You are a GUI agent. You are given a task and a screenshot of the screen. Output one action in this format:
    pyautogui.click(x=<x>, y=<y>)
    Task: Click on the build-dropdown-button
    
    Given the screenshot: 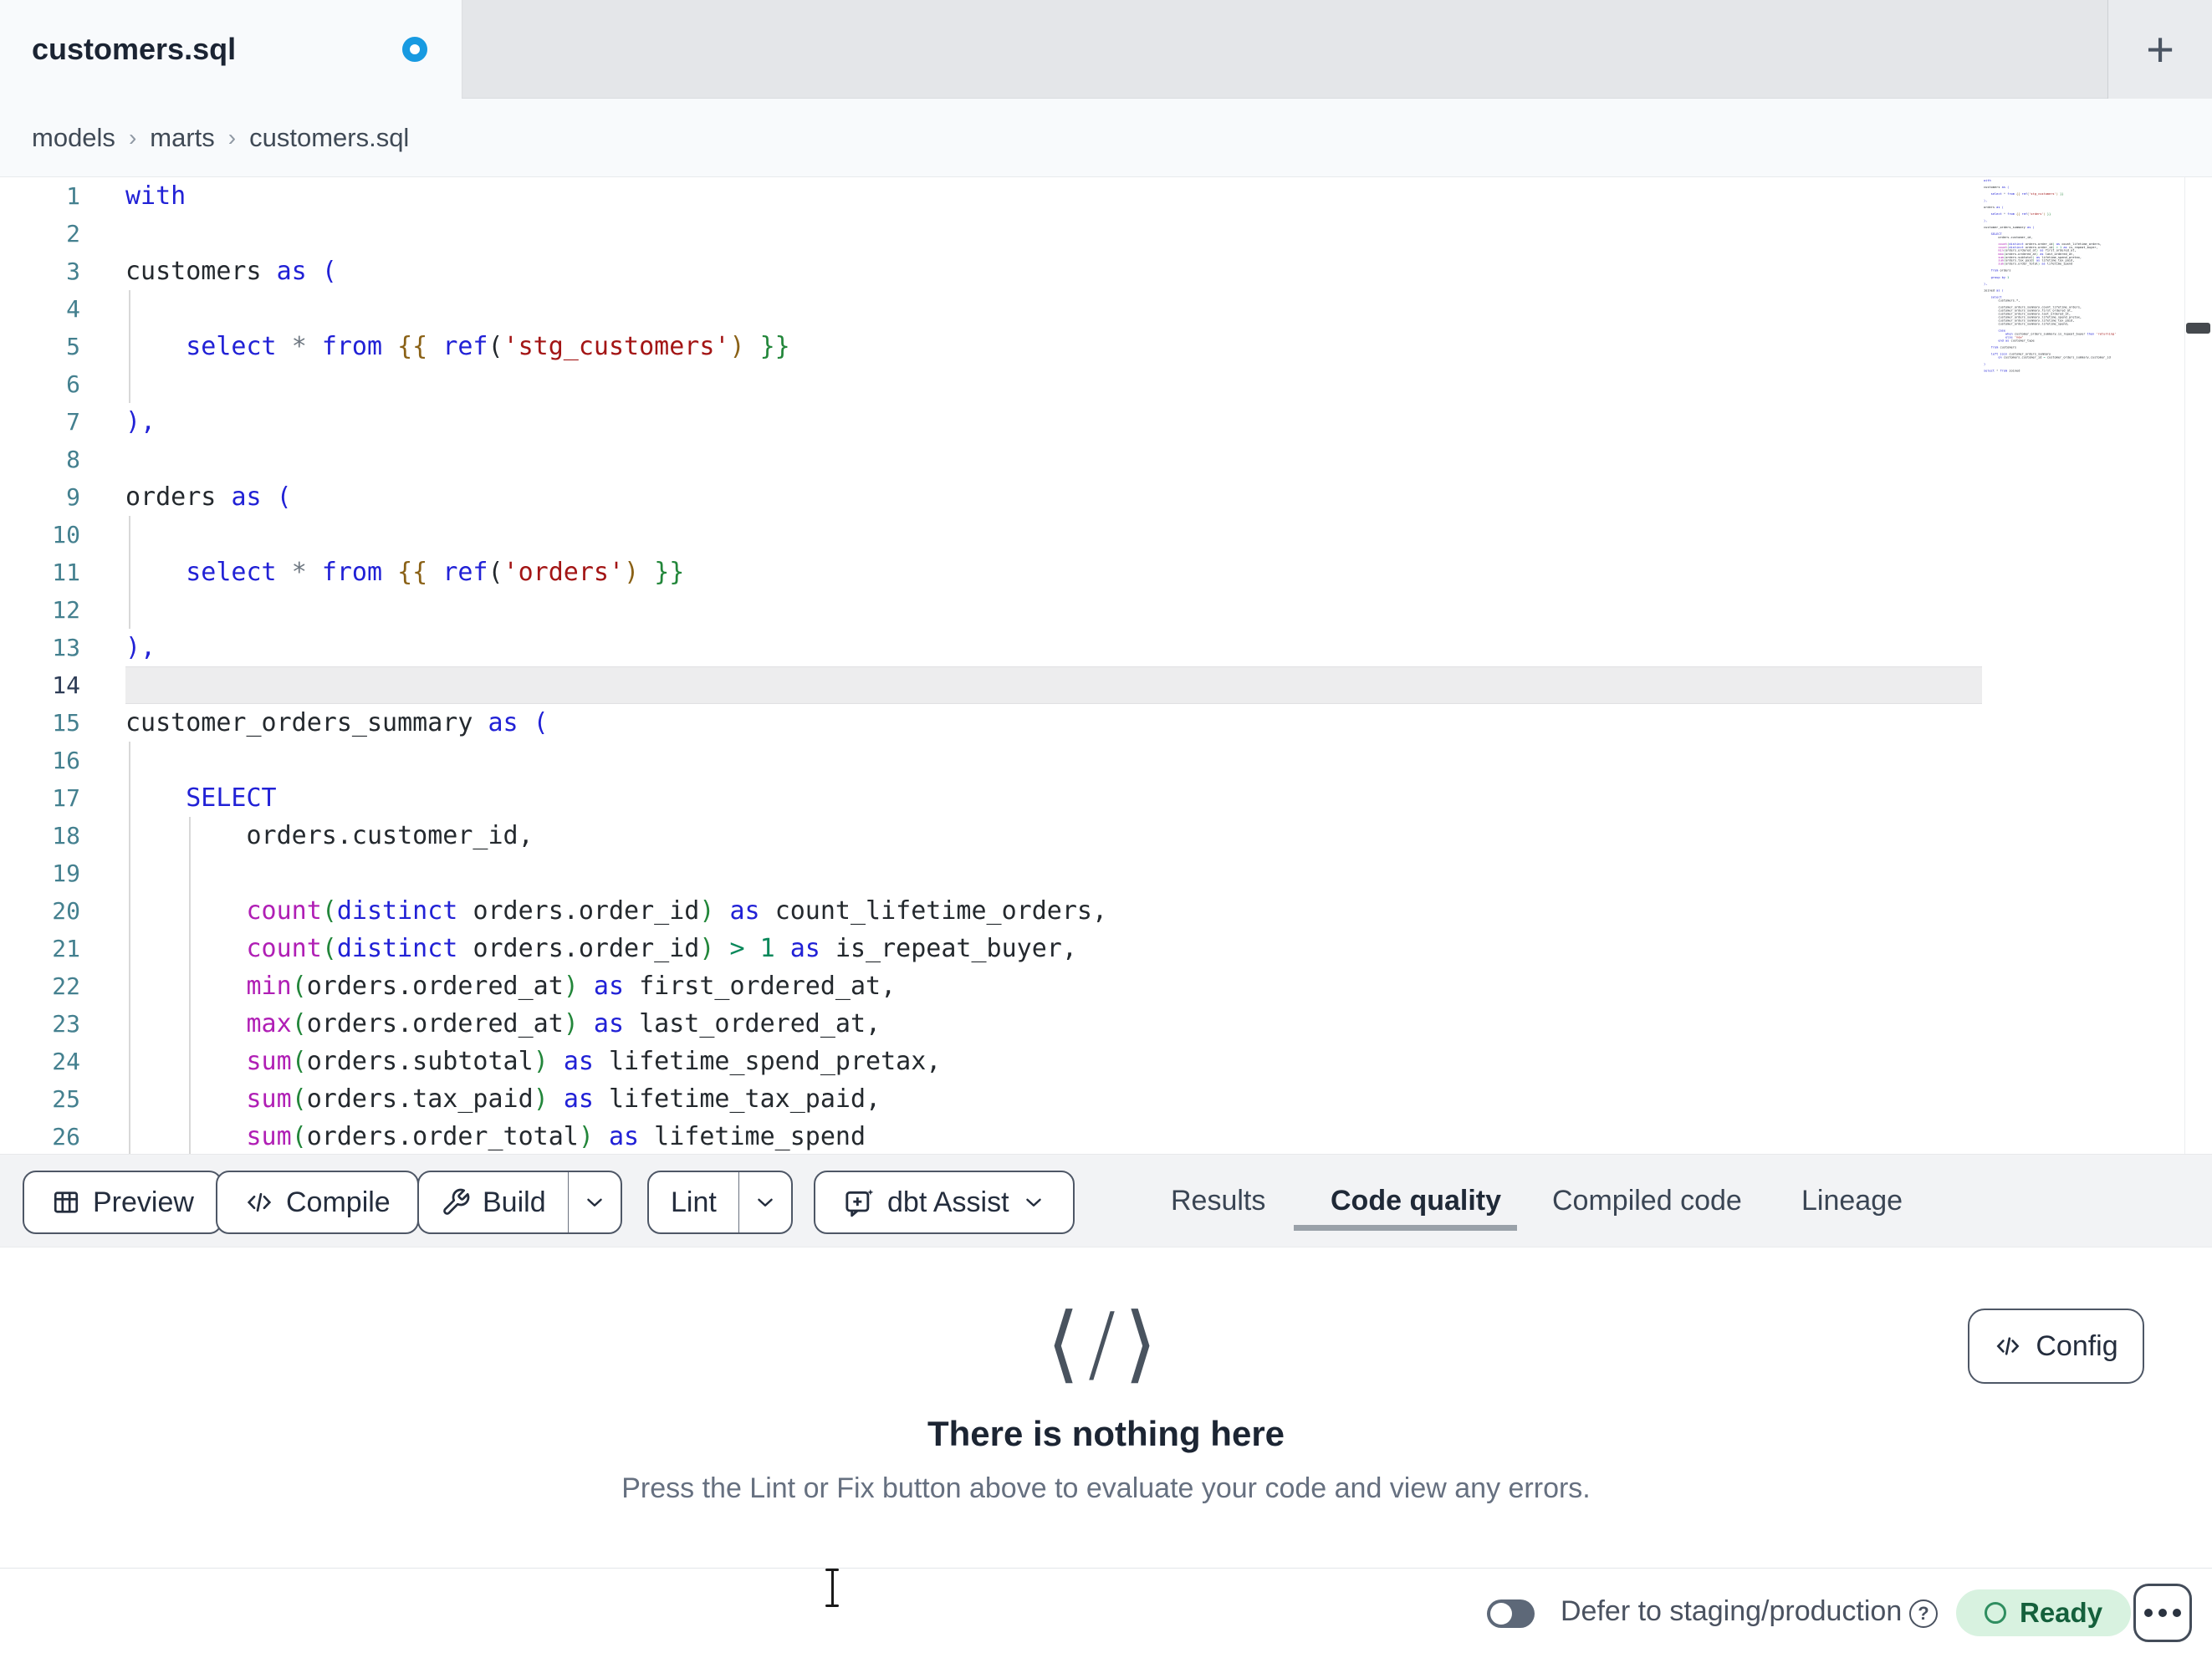 What is the action you would take?
    pyautogui.click(x=594, y=1202)
    